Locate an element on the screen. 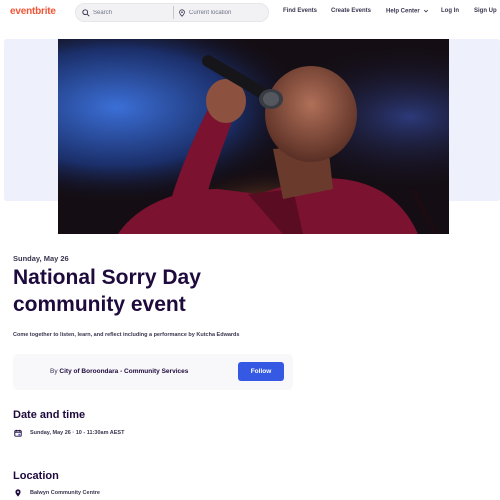  nav-create-events: Create Events is located at coordinates (351, 11).